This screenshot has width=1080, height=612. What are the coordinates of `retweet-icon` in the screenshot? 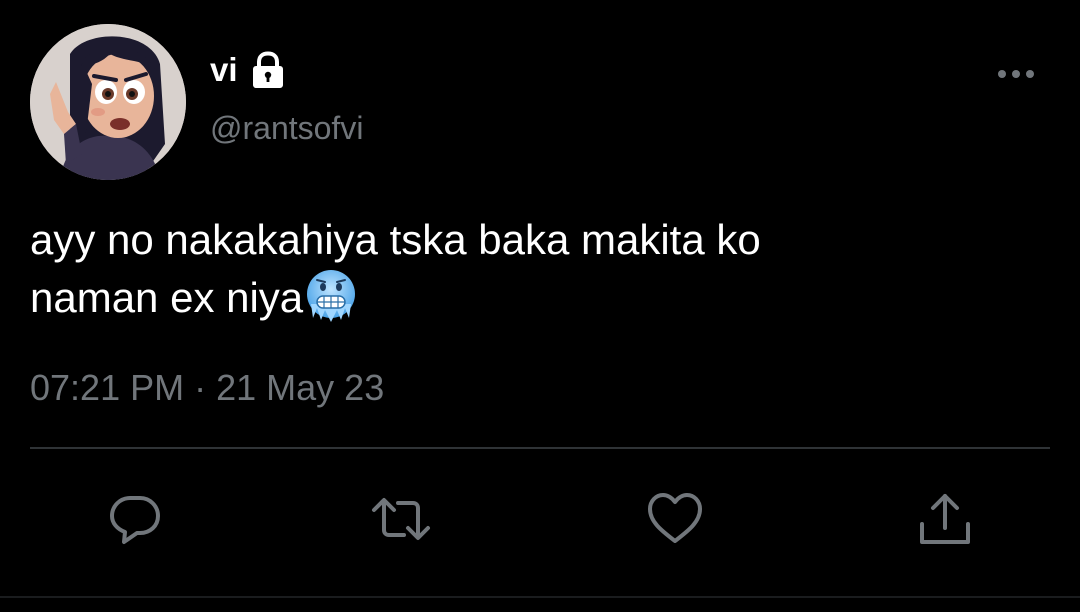 It's located at (401, 519).